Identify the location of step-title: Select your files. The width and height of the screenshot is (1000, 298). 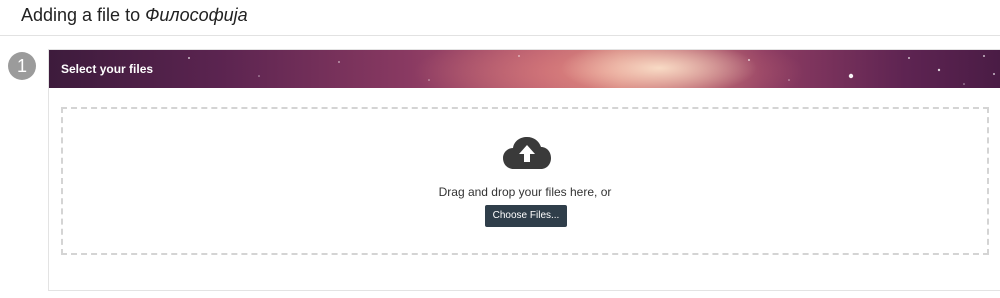
(107, 69).